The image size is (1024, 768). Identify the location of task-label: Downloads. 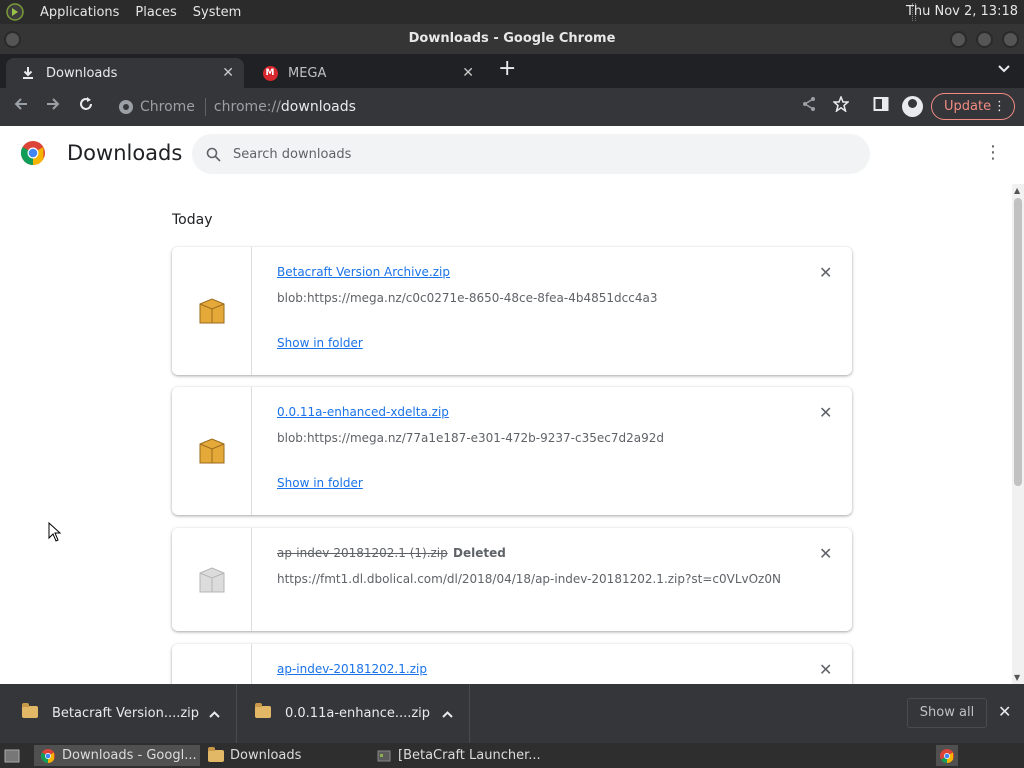
(266, 755).